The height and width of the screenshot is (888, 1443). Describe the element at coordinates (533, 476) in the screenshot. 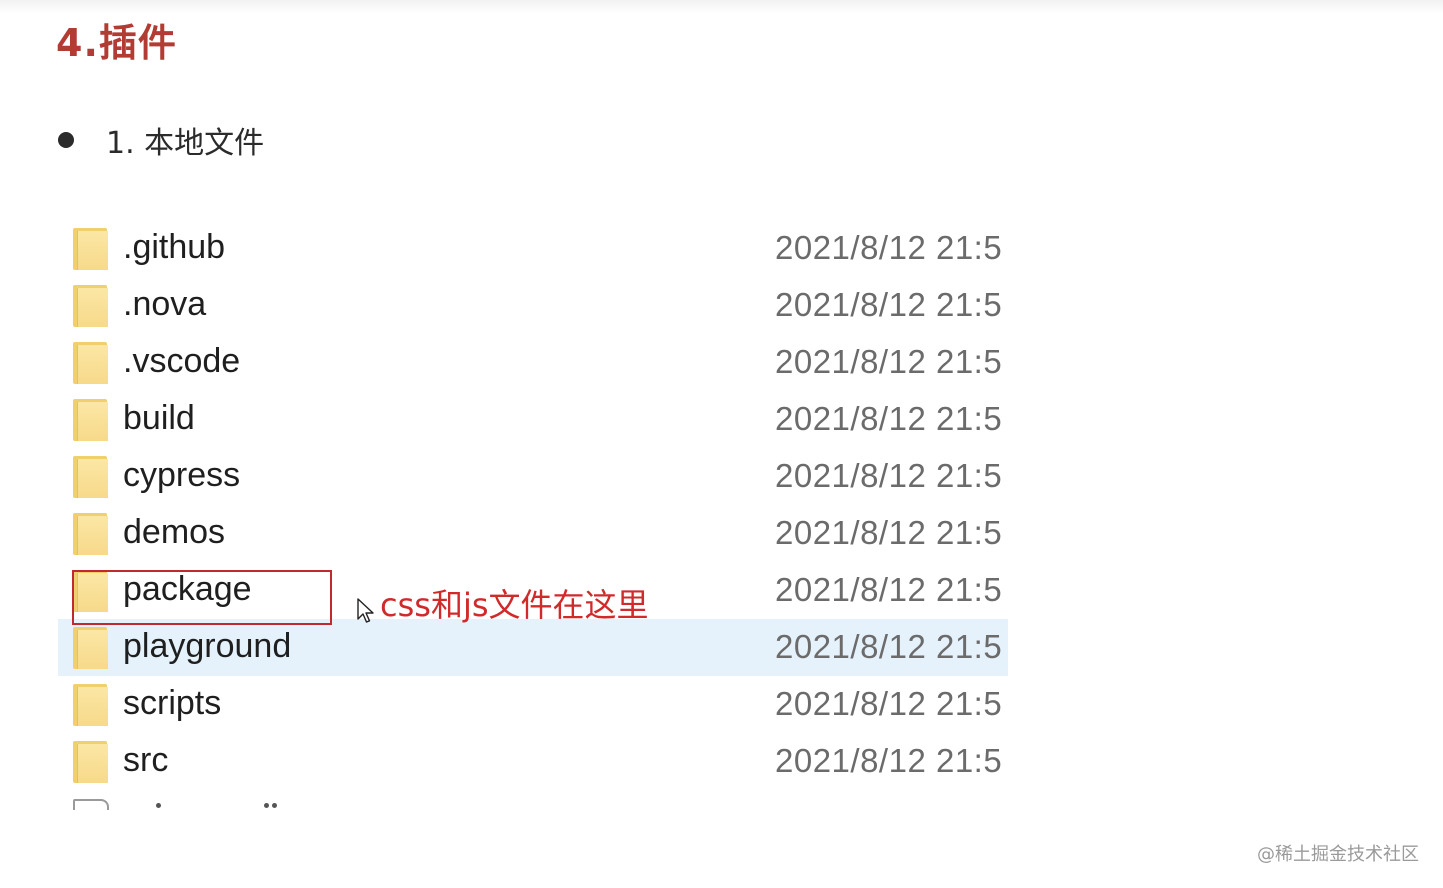

I see `file-row: cypress 2021/8/12 21:5` at that location.